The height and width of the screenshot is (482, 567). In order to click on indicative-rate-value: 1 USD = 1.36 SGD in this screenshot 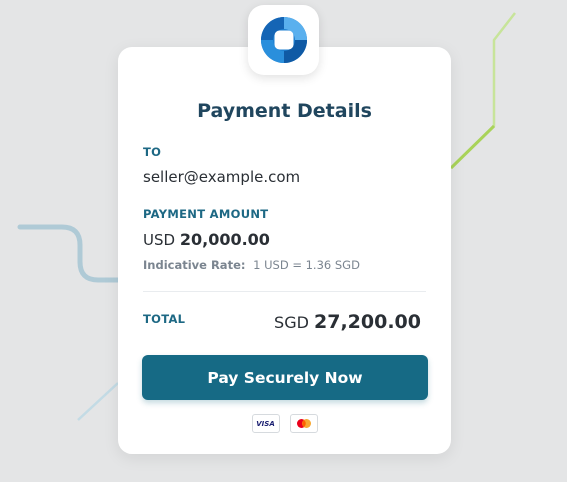, I will do `click(306, 265)`.